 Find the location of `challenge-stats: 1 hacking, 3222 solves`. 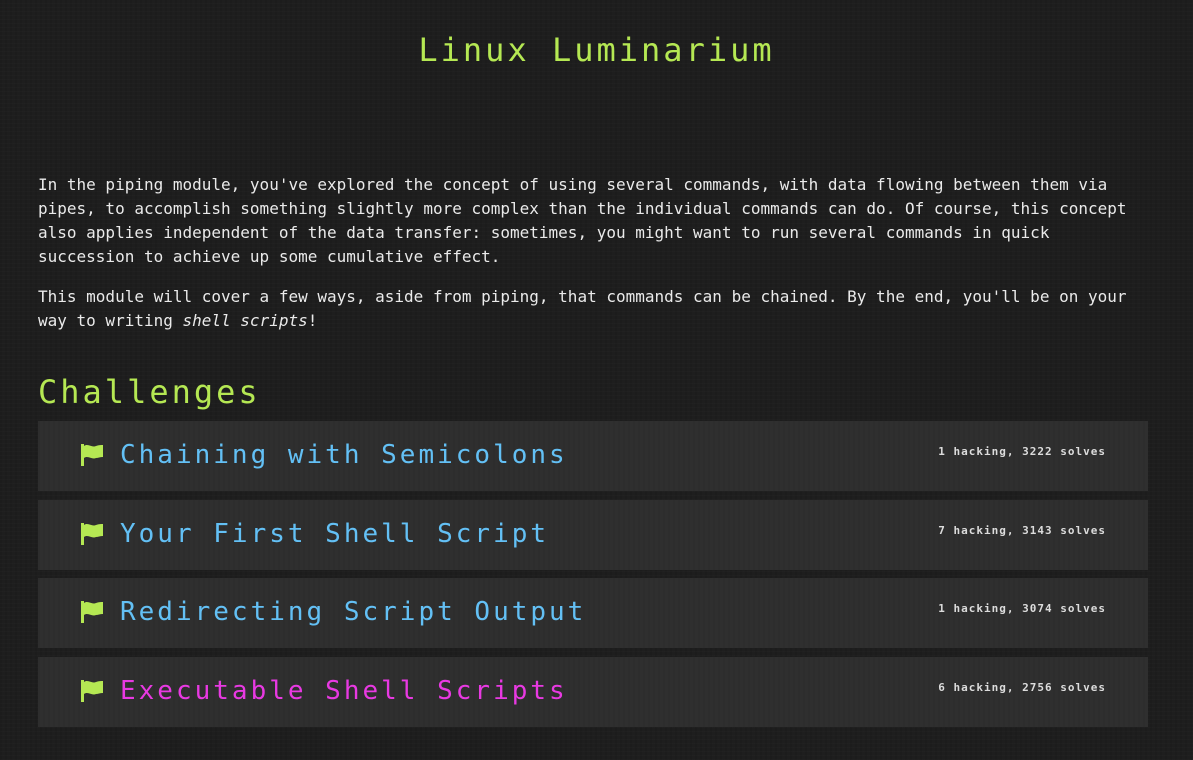

challenge-stats: 1 hacking, 3222 solves is located at coordinates (1022, 451).